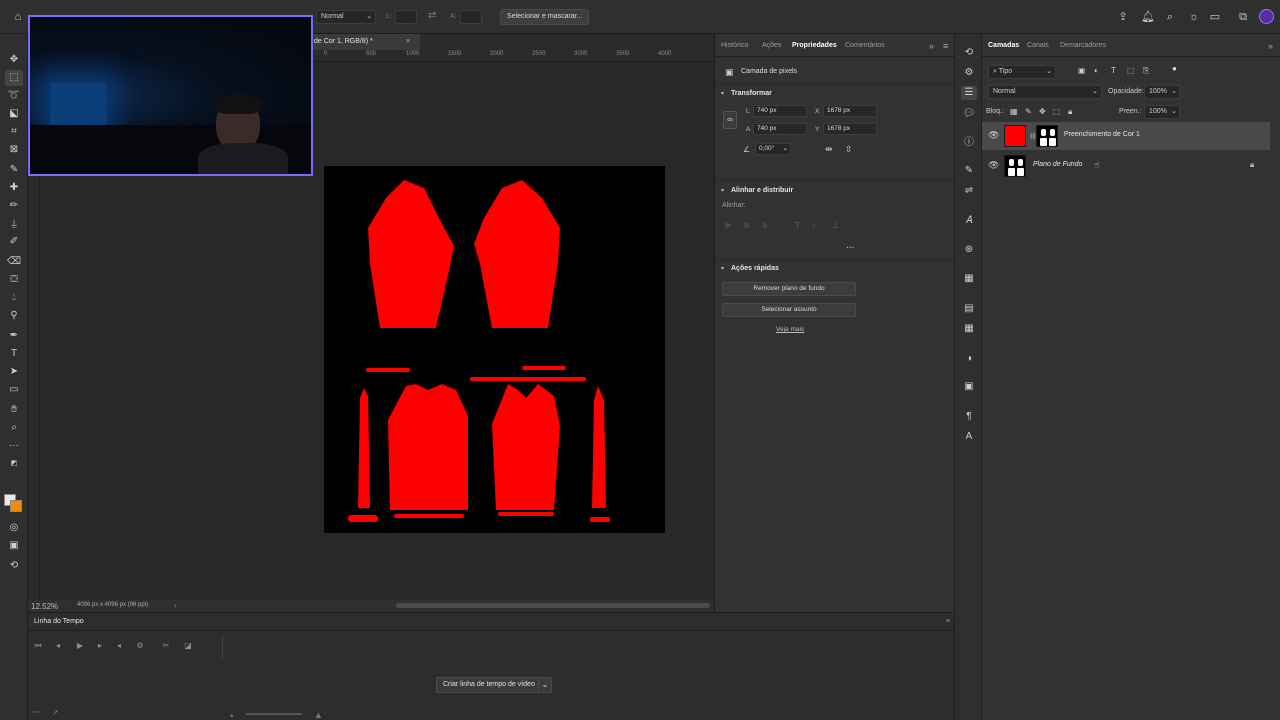 The image size is (1280, 720). What do you see at coordinates (1243, 17) in the screenshot?
I see `window-icon: ⧉` at bounding box center [1243, 17].